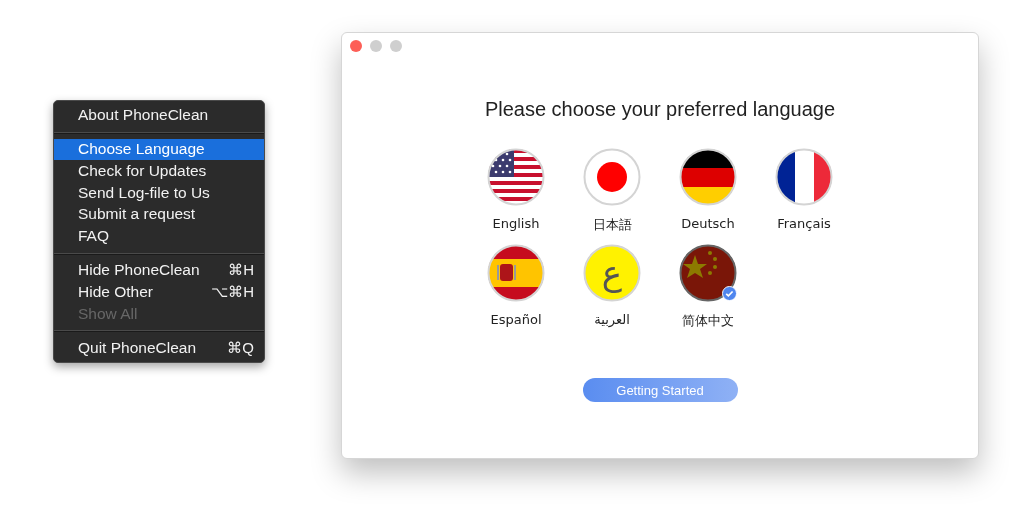  What do you see at coordinates (240, 348) in the screenshot?
I see `shortcut-label: ⌘Q` at bounding box center [240, 348].